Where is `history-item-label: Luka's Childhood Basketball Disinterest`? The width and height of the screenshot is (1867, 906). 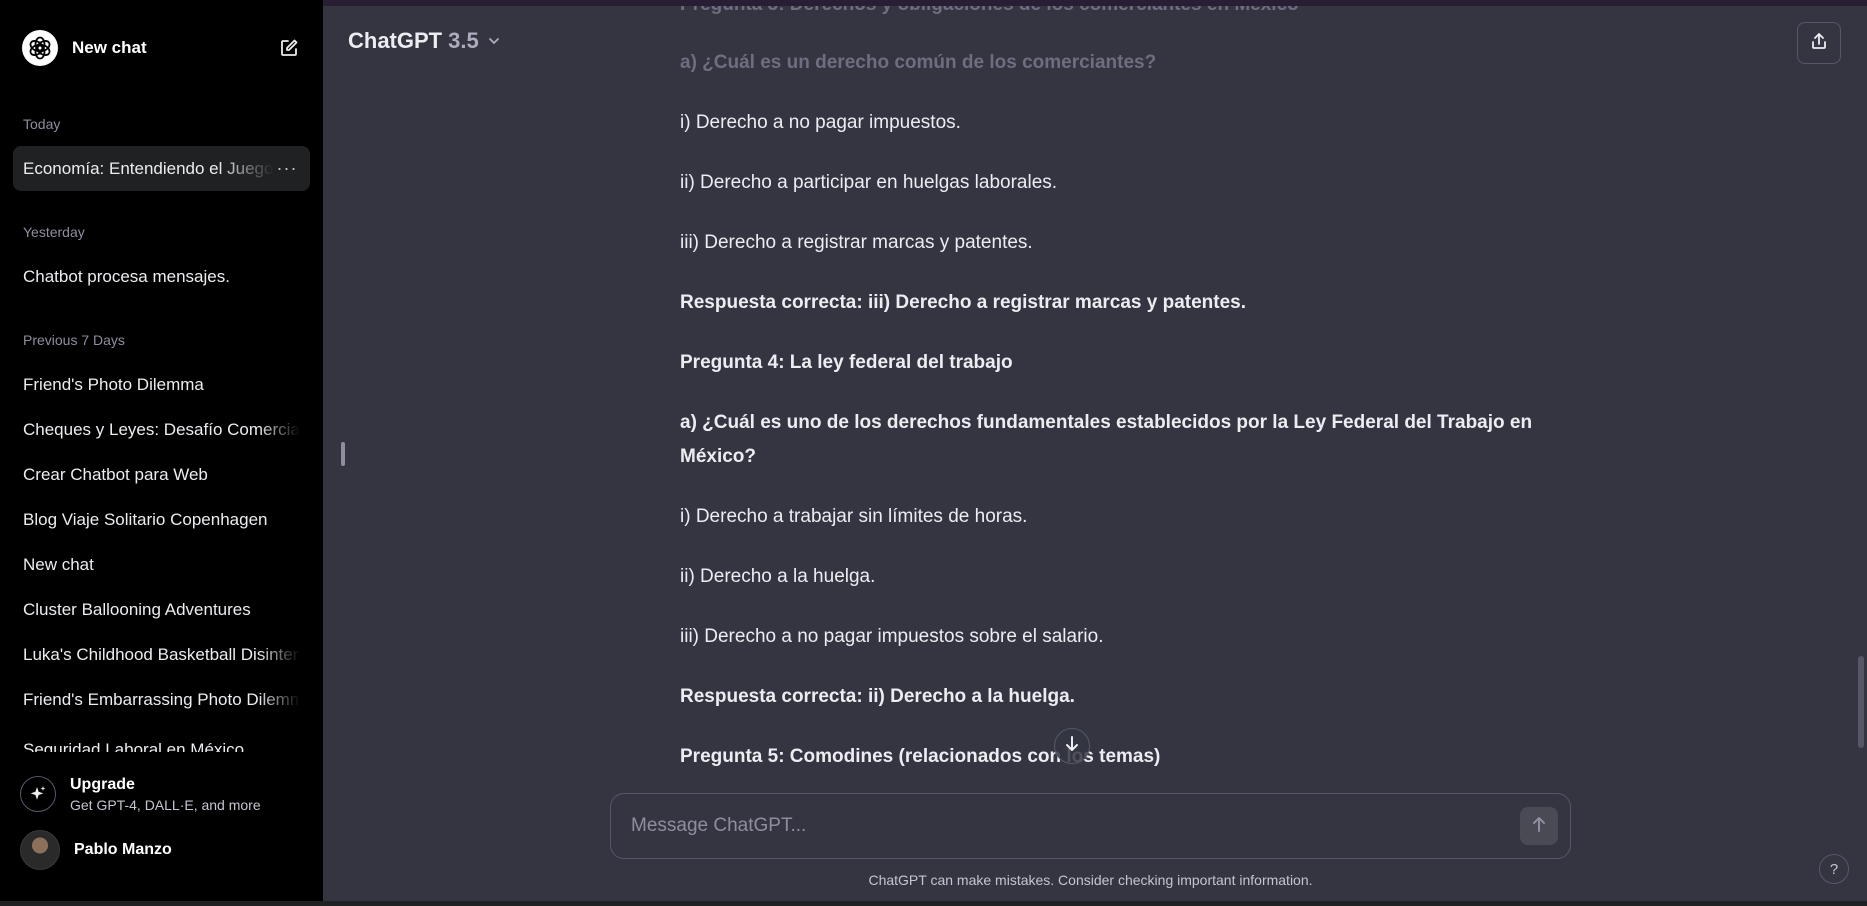
history-item-label: Luka's Childhood Basketball Disinterest is located at coordinates (161, 654).